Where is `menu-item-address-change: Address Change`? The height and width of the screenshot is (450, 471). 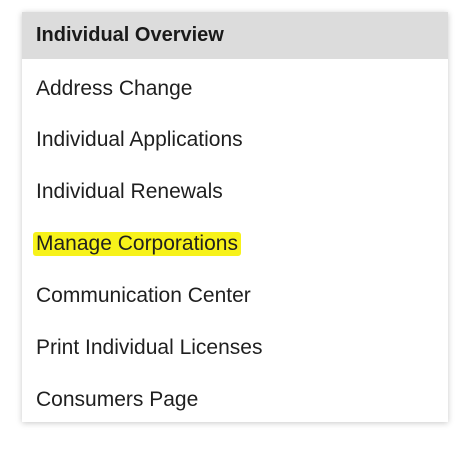
menu-item-address-change: Address Change is located at coordinates (235, 86).